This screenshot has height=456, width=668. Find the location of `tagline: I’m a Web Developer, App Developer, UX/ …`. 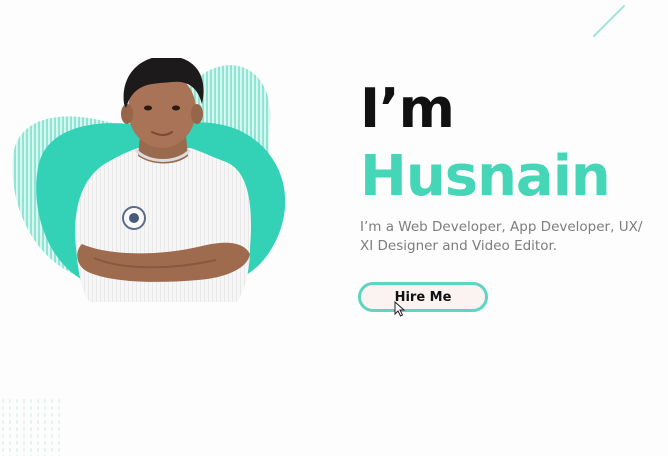

tagline: I’m a Web Developer, App Developer, UX/ … is located at coordinates (501, 236).